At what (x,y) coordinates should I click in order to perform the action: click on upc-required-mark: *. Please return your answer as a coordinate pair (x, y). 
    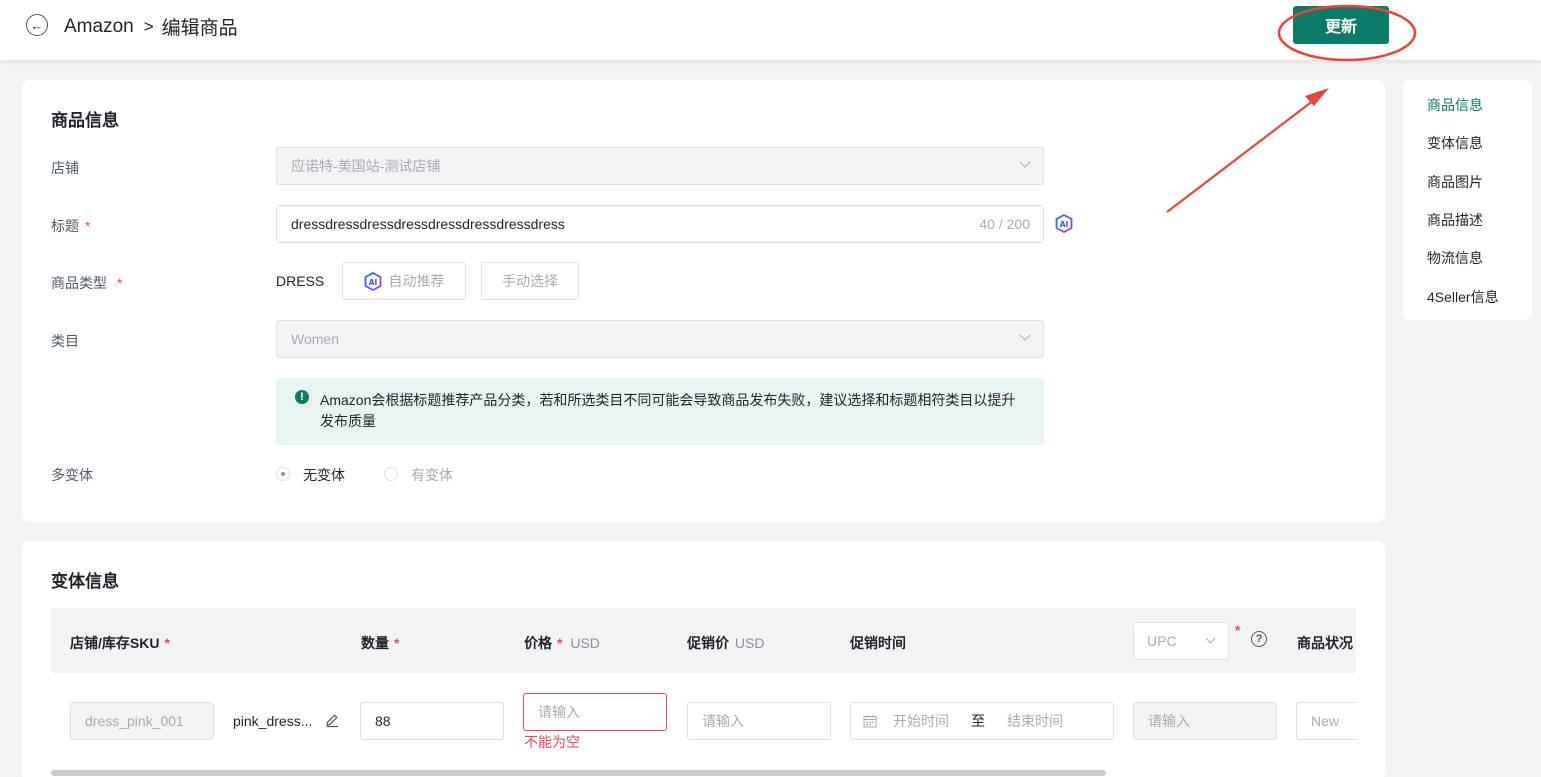
    Looking at the image, I should click on (1238, 630).